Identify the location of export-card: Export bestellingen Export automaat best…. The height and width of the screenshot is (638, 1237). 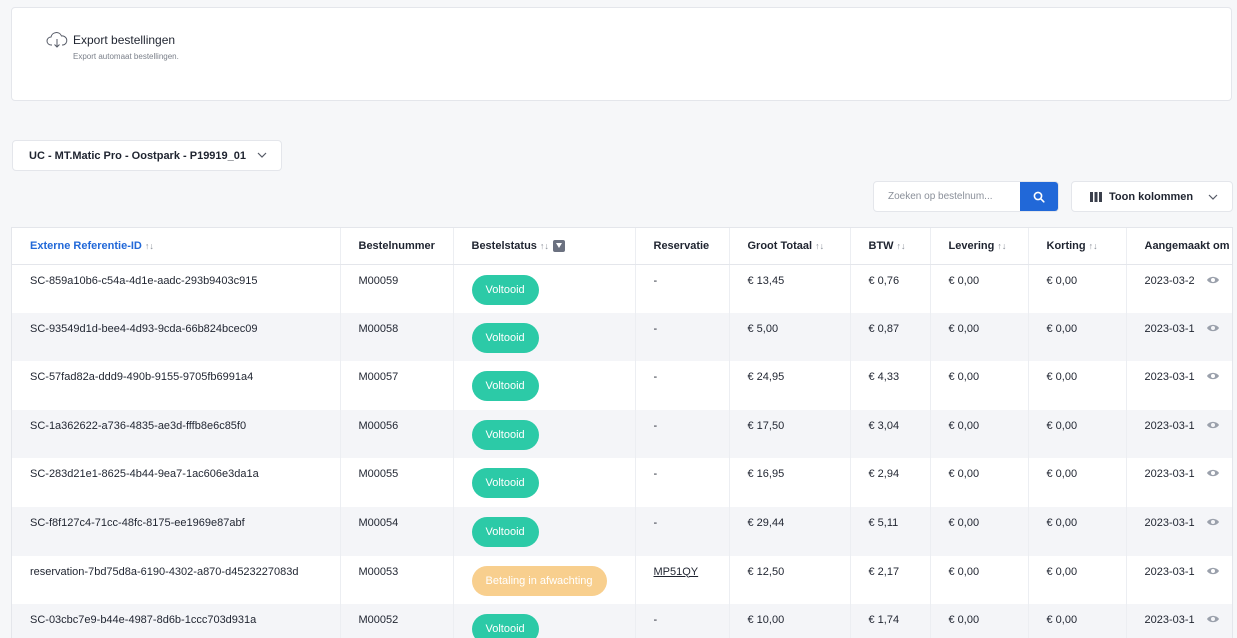
(621, 54).